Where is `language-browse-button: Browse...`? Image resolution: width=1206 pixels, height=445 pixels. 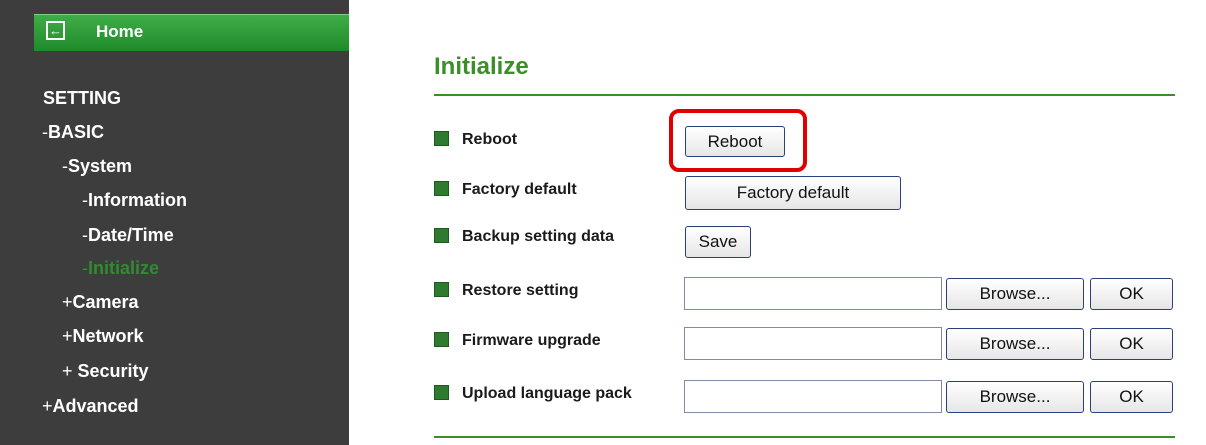
language-browse-button: Browse... is located at coordinates (1015, 397).